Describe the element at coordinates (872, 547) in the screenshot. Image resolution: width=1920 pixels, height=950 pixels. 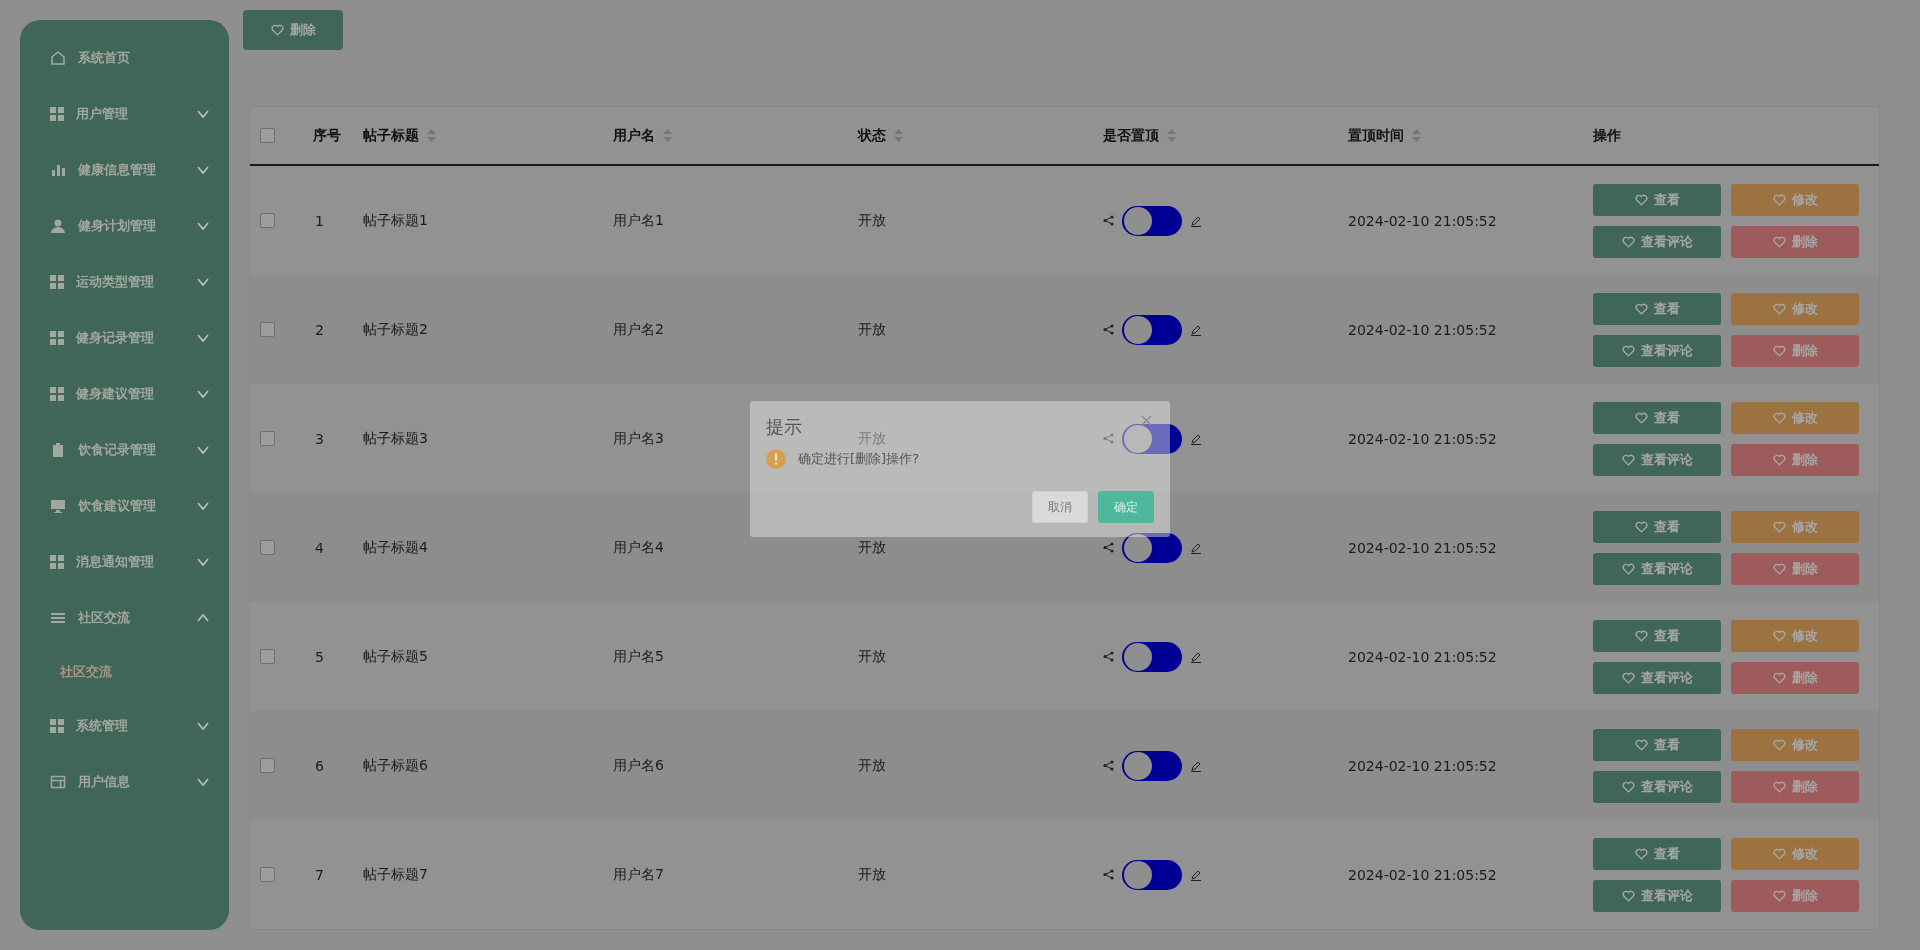
I see `table-cell: 开放` at that location.